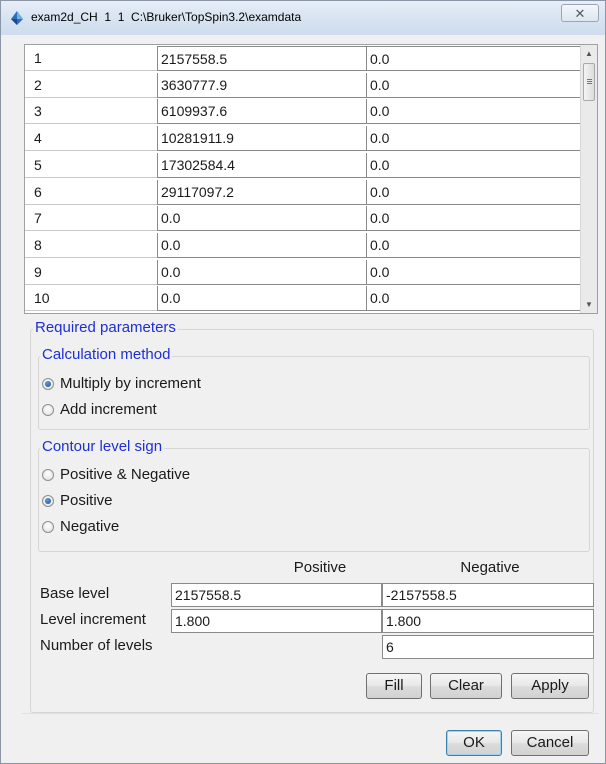  What do you see at coordinates (262, 192) in the screenshot?
I see `positive-level-cell: 29117097.2` at bounding box center [262, 192].